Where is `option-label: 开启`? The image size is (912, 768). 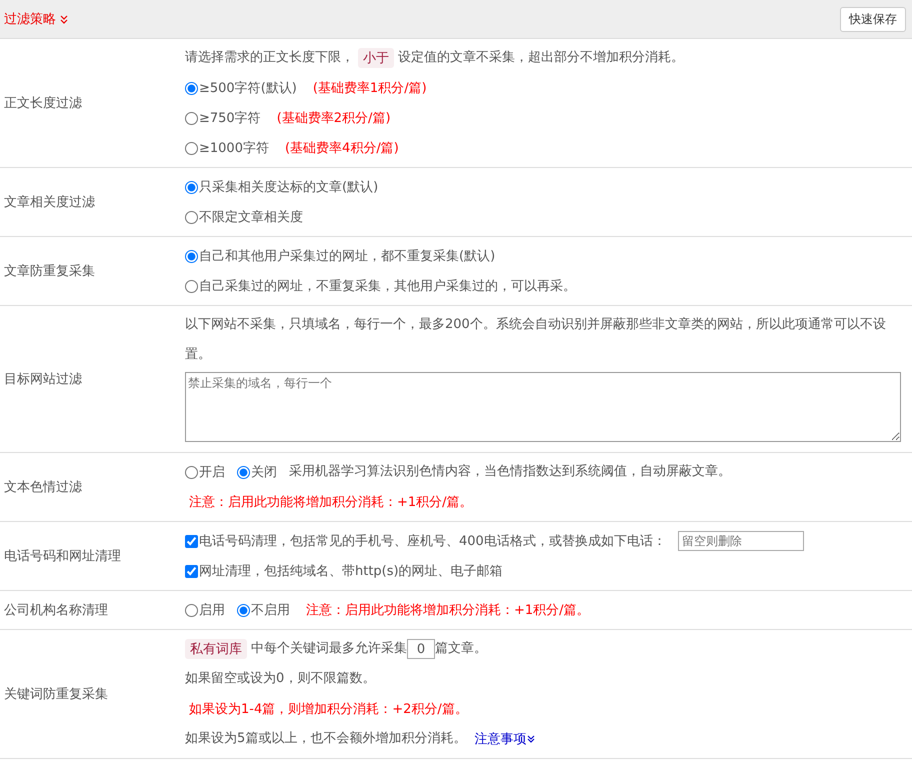 option-label: 开启 is located at coordinates (212, 472).